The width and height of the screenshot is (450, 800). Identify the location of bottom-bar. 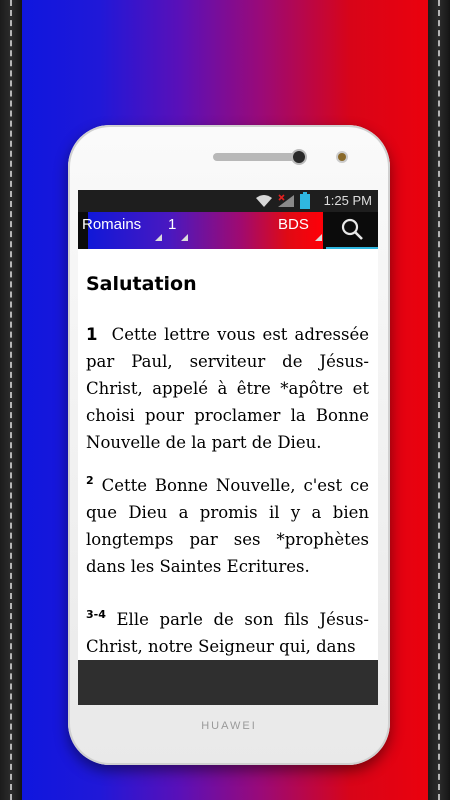
(228, 682).